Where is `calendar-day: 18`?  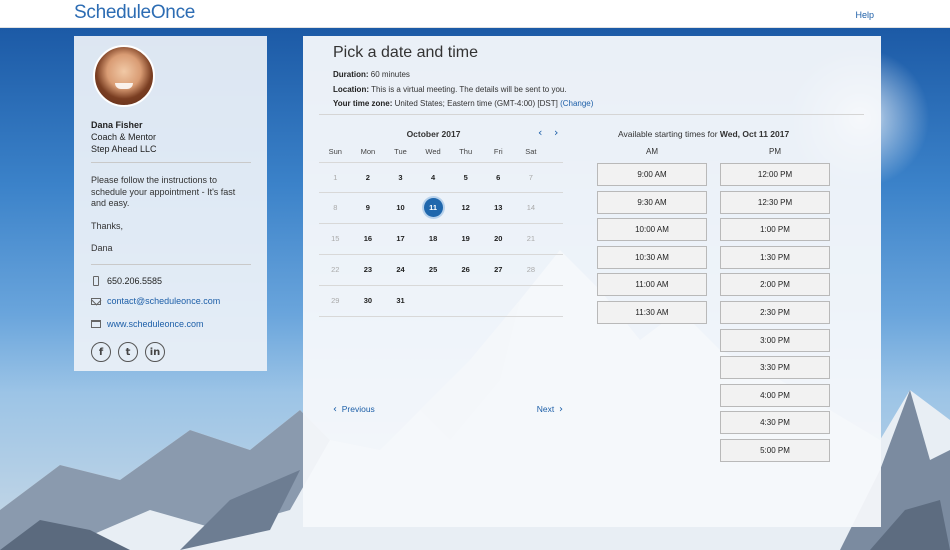
calendar-day: 18 is located at coordinates (433, 239).